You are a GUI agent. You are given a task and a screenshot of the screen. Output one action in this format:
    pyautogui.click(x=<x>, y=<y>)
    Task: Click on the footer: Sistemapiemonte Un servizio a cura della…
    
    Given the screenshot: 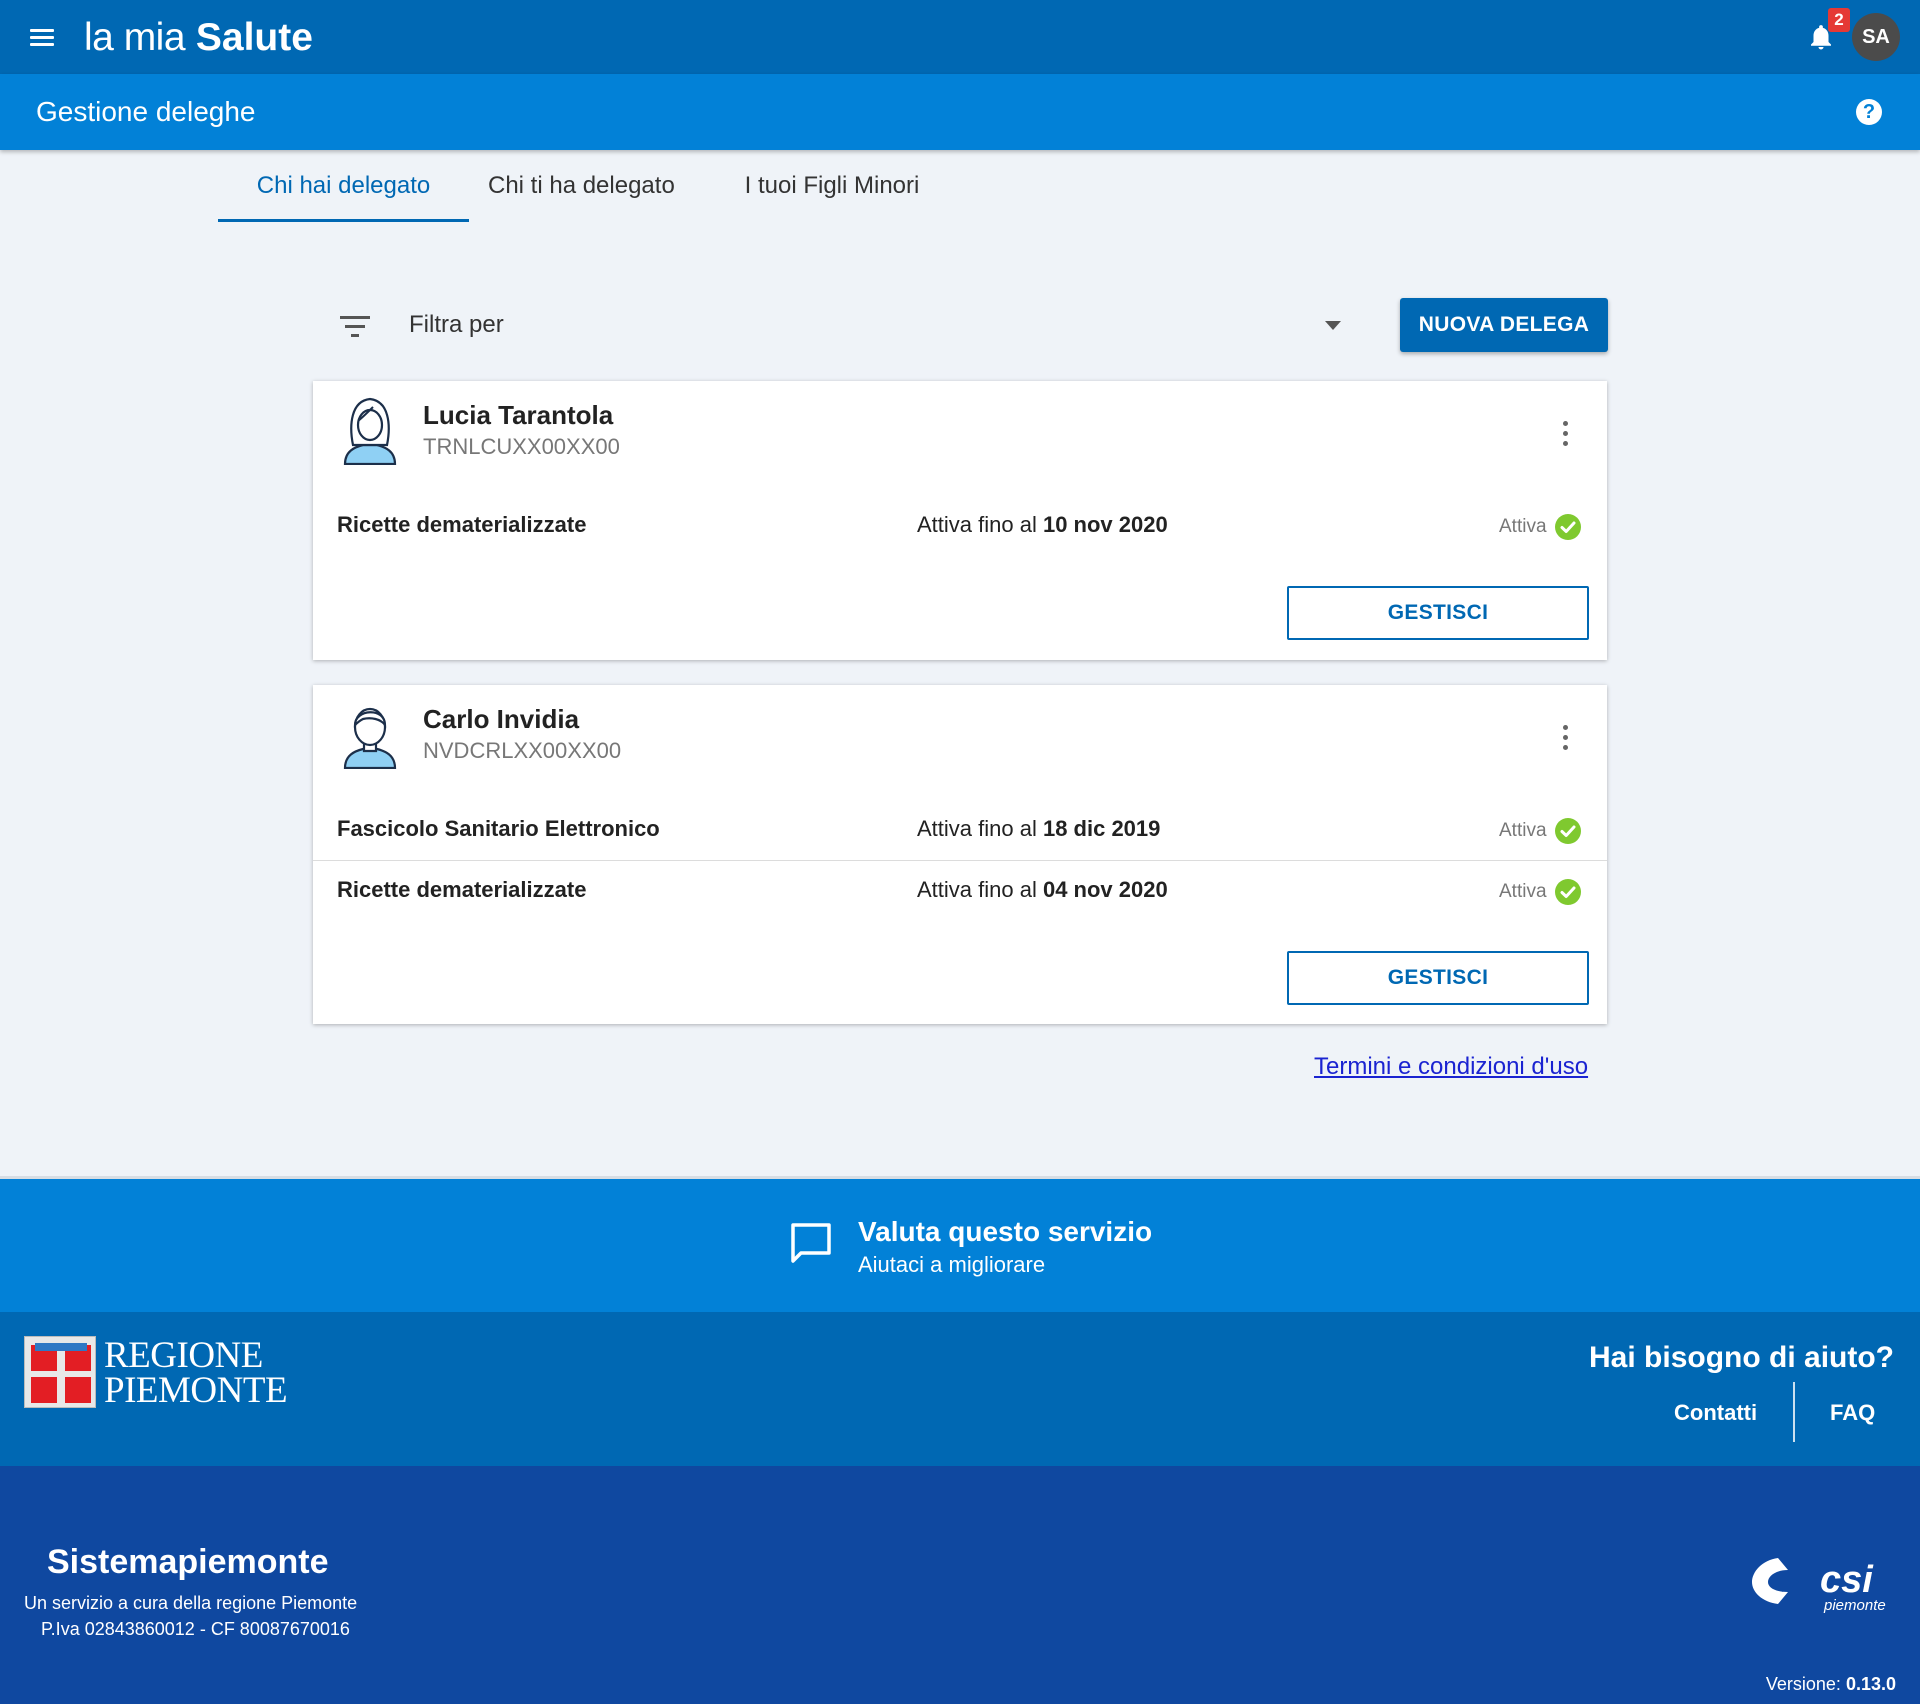 What is the action you would take?
    pyautogui.click(x=960, y=1585)
    